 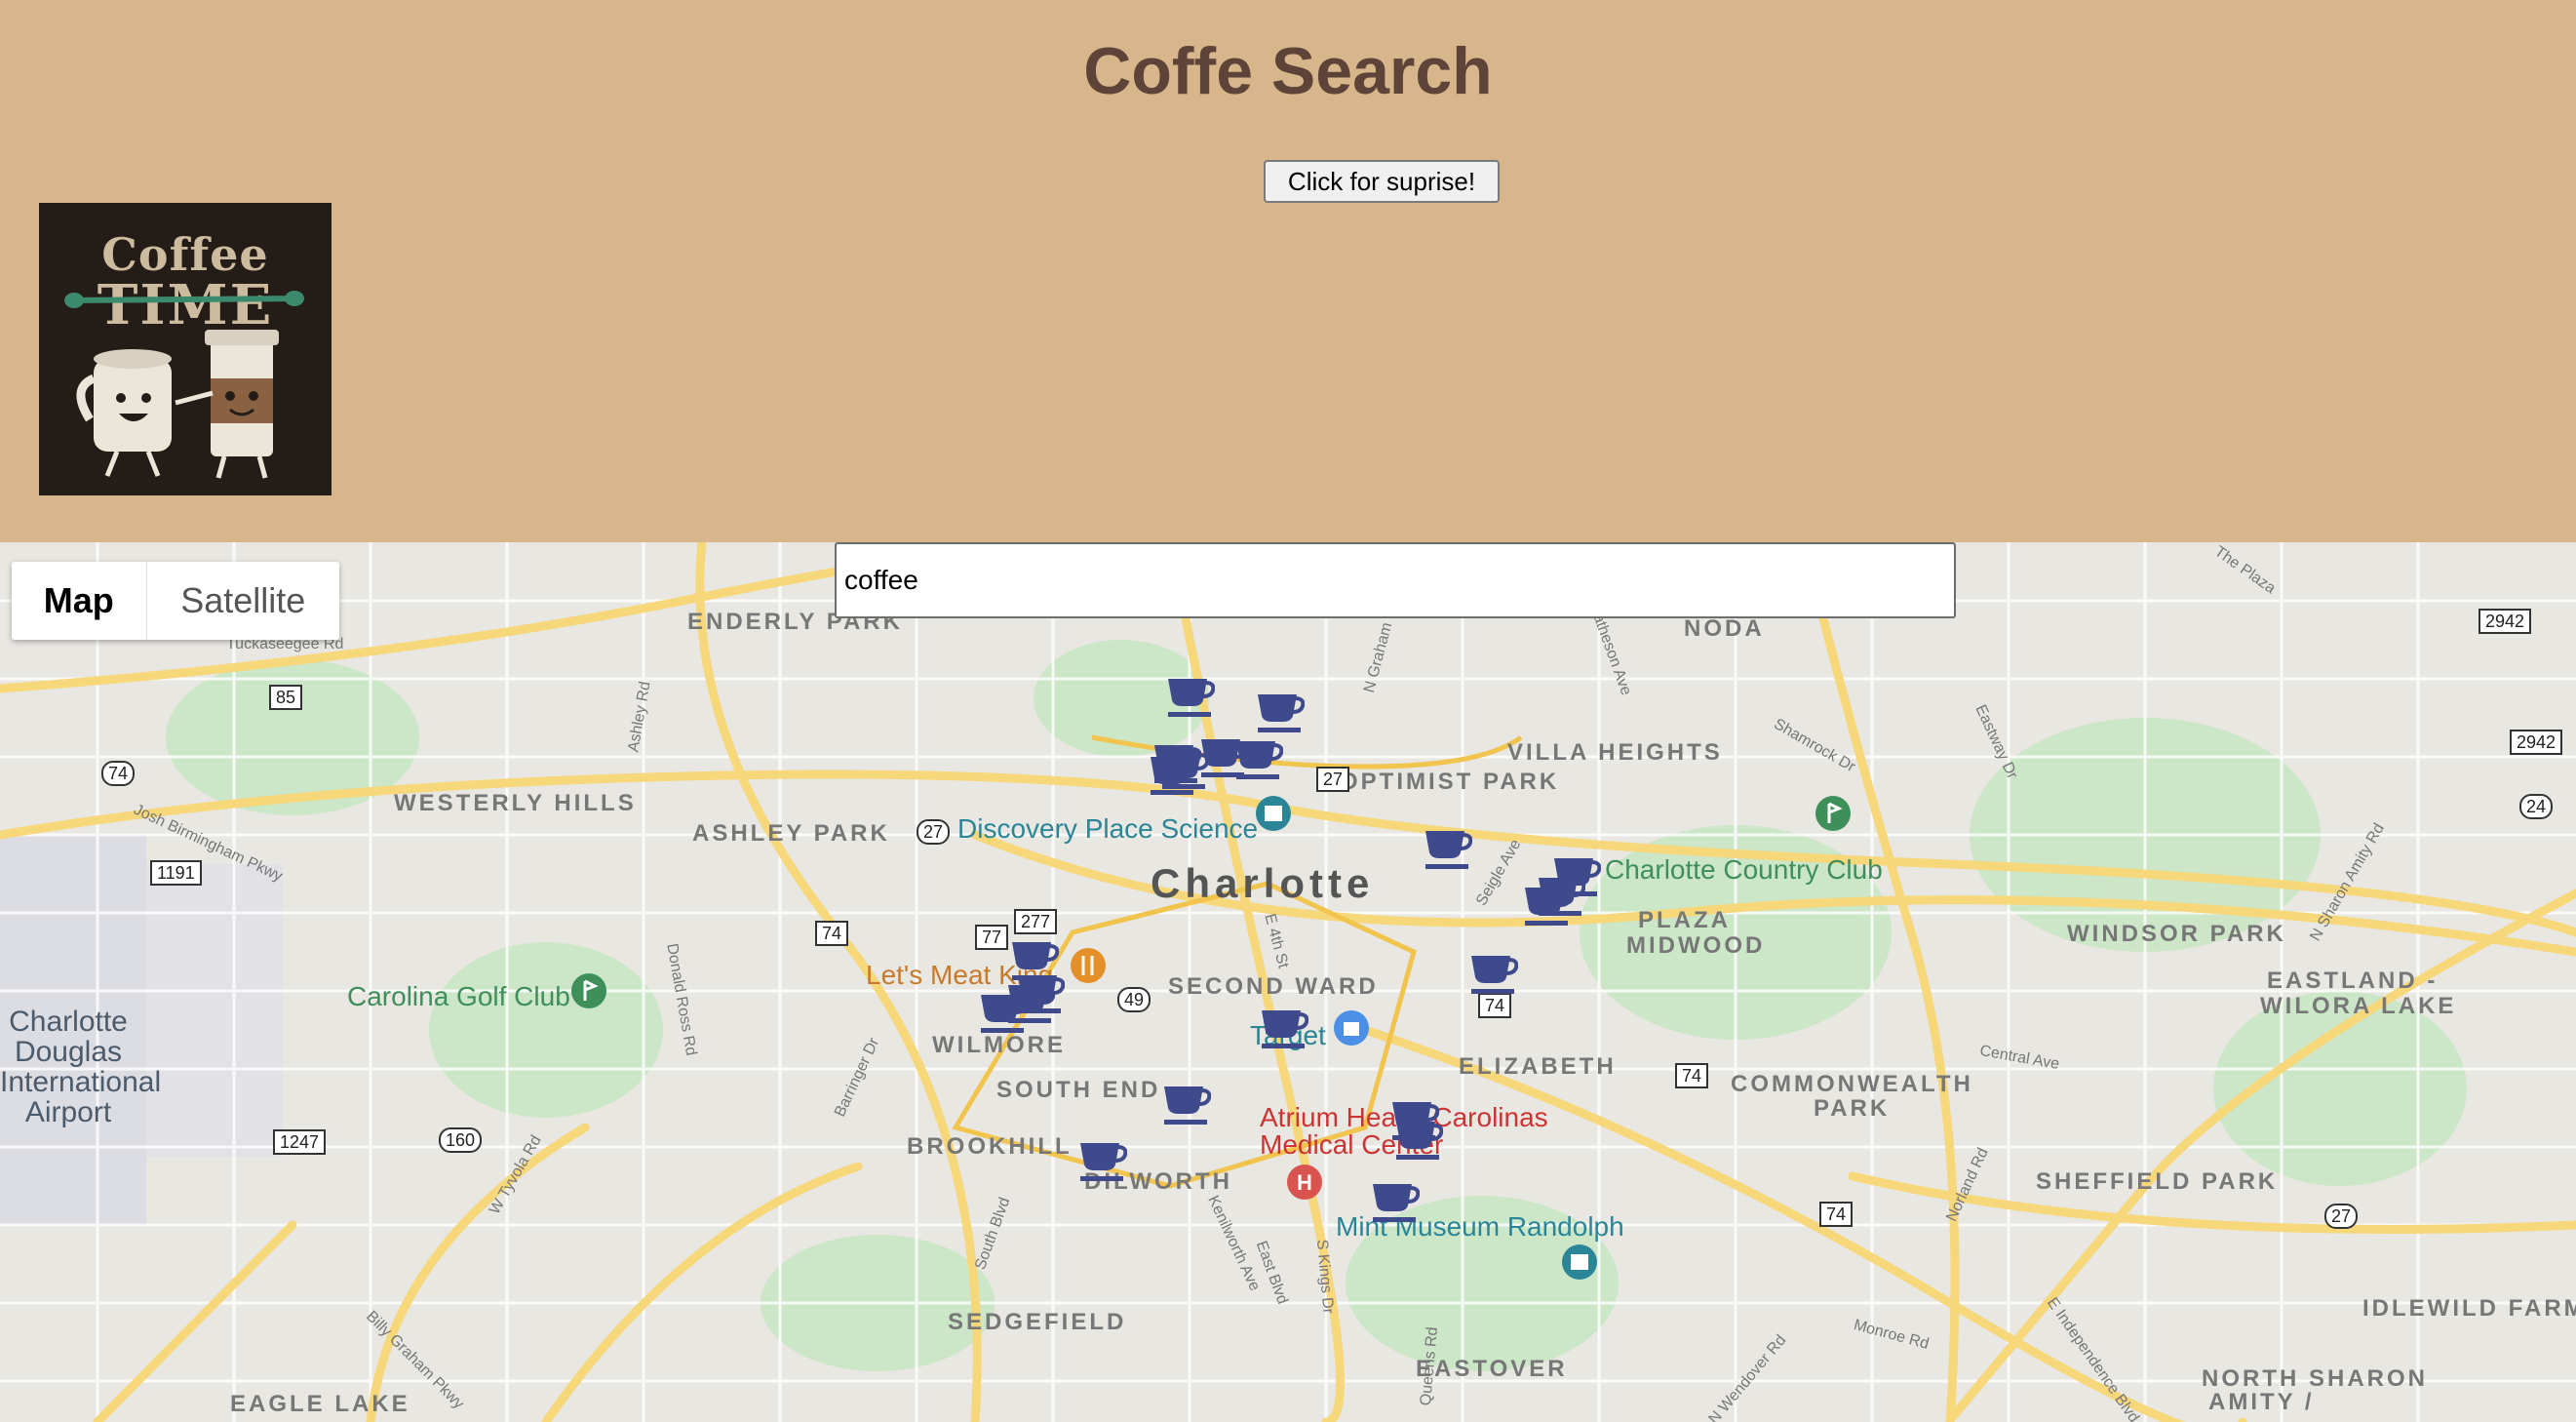 I want to click on neighborhood-label: VILLA HEIGHTS, so click(x=1615, y=752).